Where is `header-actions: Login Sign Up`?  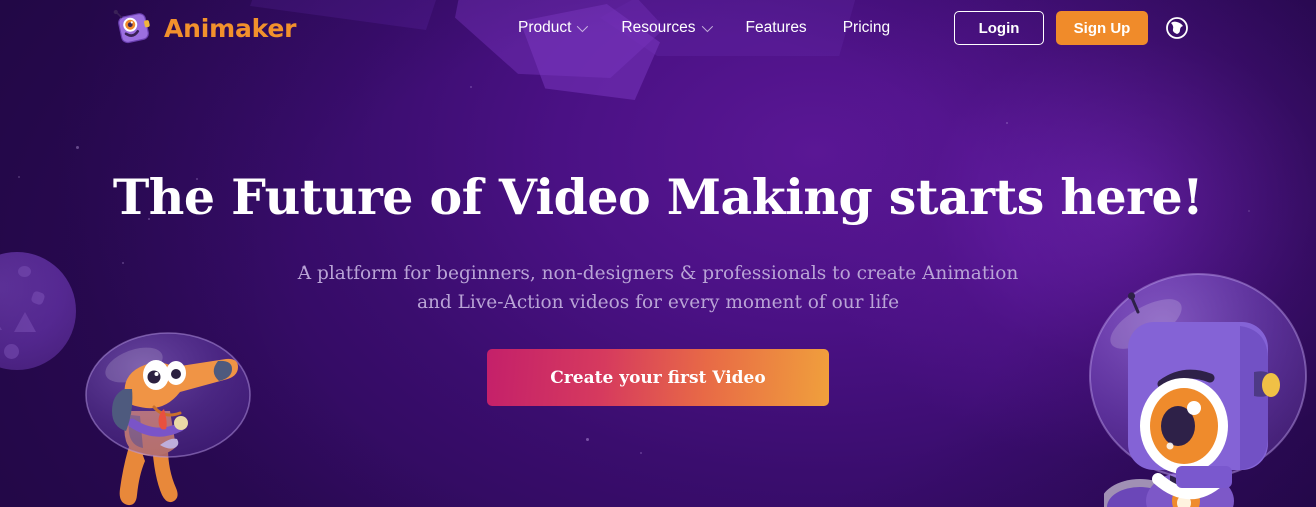
header-actions: Login Sign Up is located at coordinates (1072, 28).